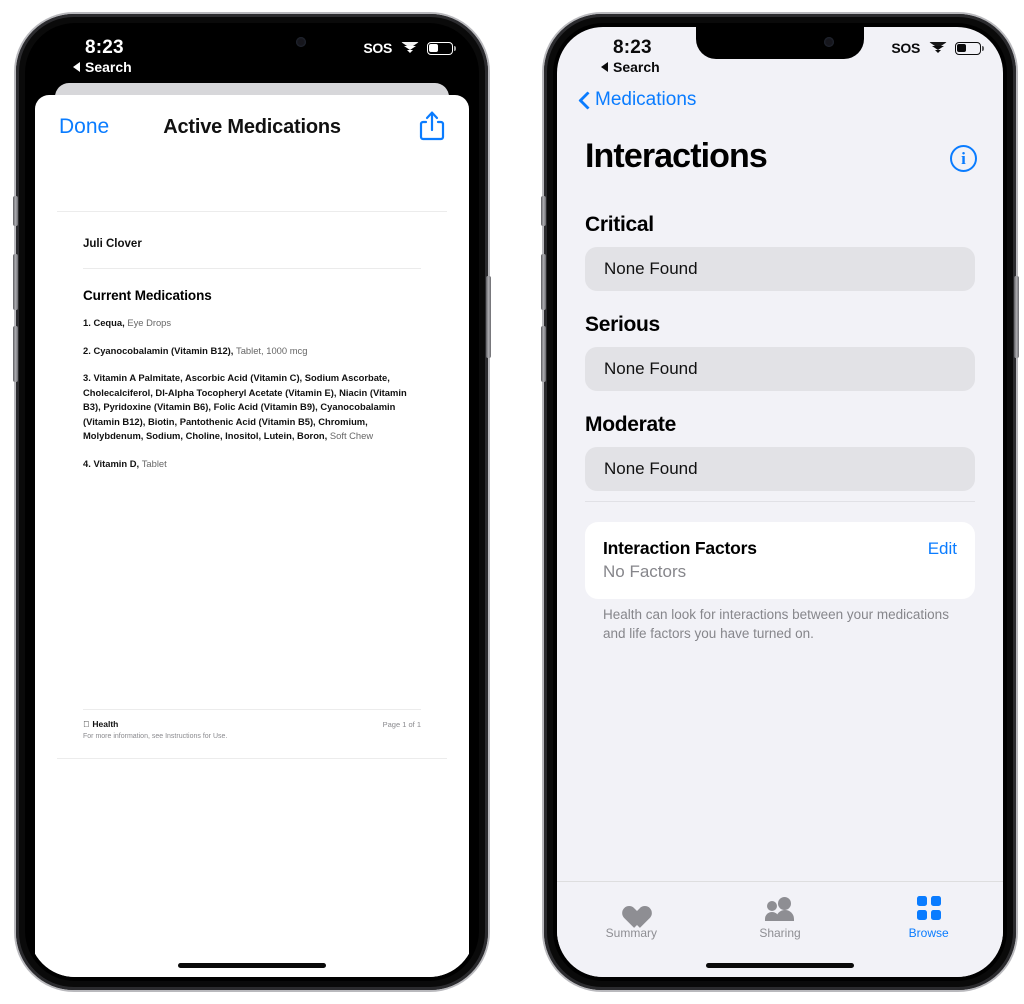 The width and height of the screenshot is (1024, 1004). What do you see at coordinates (351, 436) in the screenshot?
I see `med-form: Soft Chew` at bounding box center [351, 436].